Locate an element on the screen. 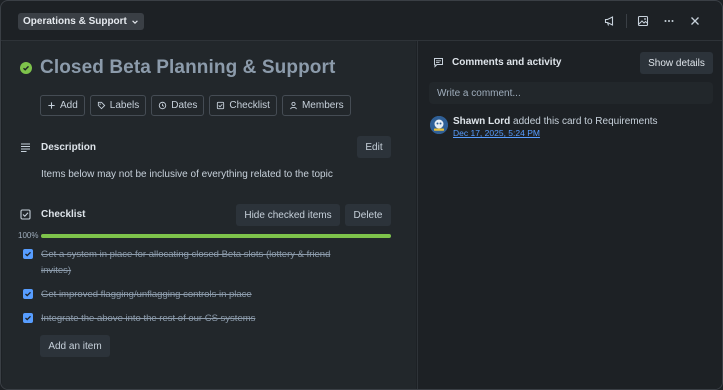  members-label: Members is located at coordinates (322, 105).